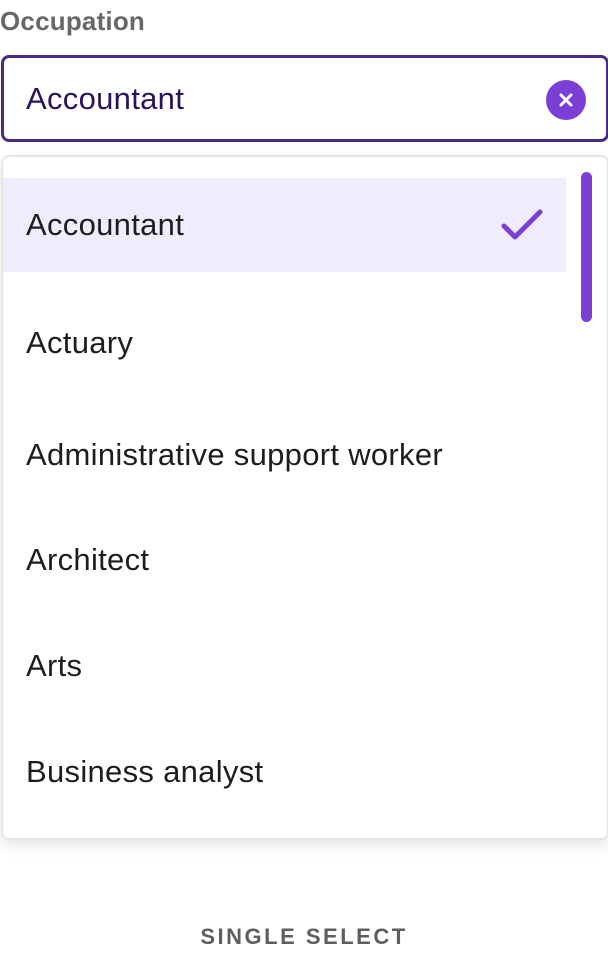 This screenshot has height=956, width=608. Describe the element at coordinates (284, 560) in the screenshot. I see `option-architect: Architect` at that location.